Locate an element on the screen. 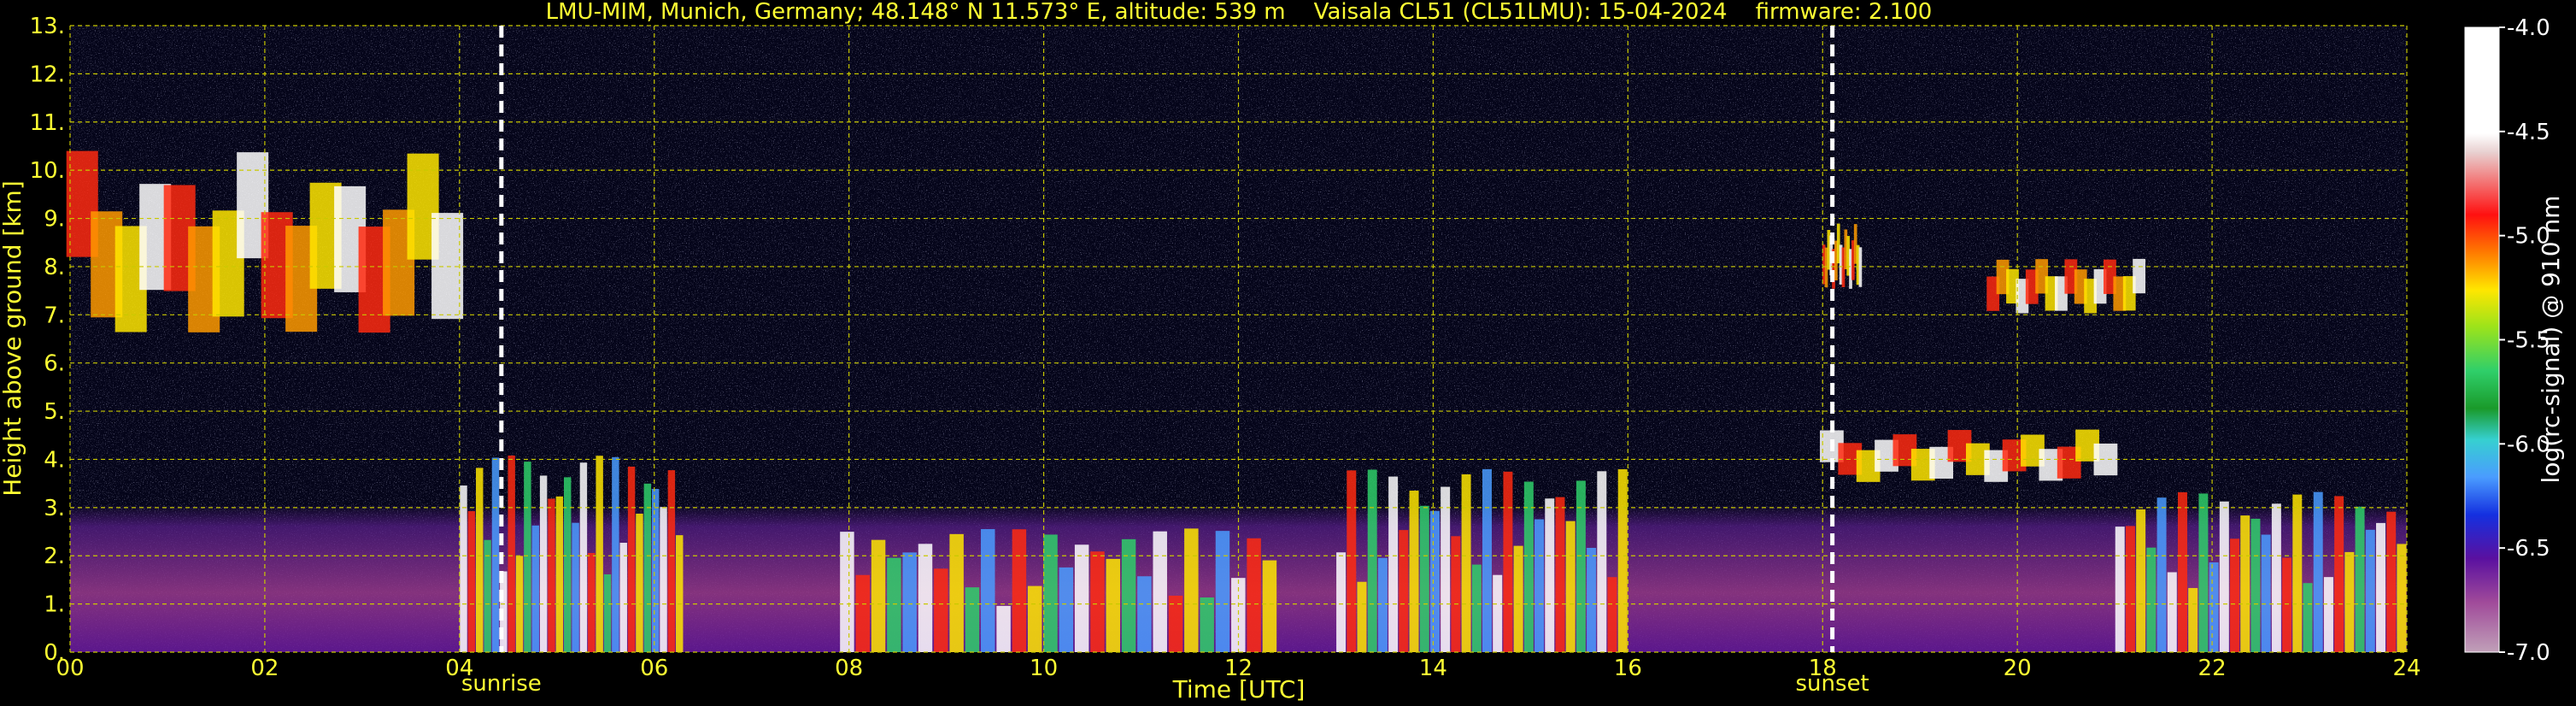 The height and width of the screenshot is (706, 2576). y-tick-label: 12. is located at coordinates (47, 74).